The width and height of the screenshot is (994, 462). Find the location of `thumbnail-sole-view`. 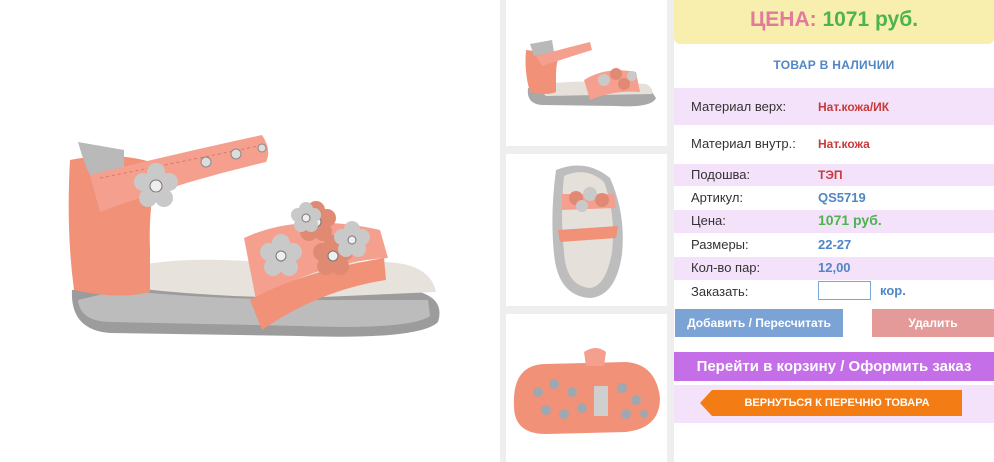

thumbnail-sole-view is located at coordinates (586, 388).